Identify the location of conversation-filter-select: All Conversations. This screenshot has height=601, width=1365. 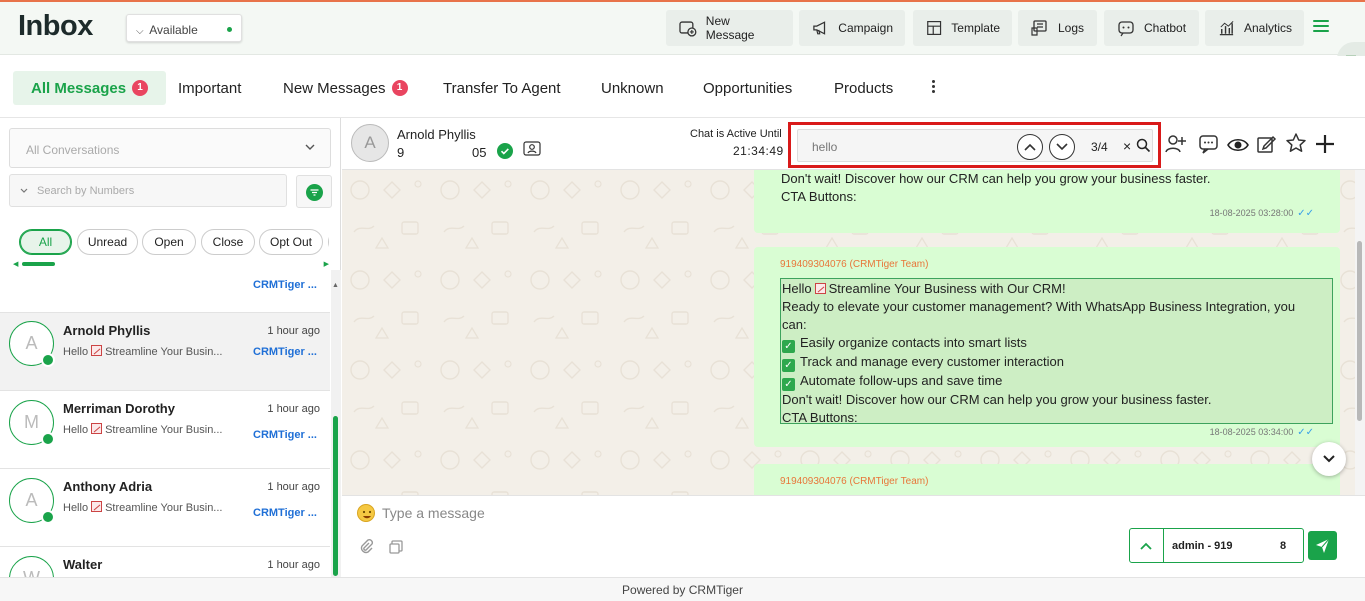
(170, 148).